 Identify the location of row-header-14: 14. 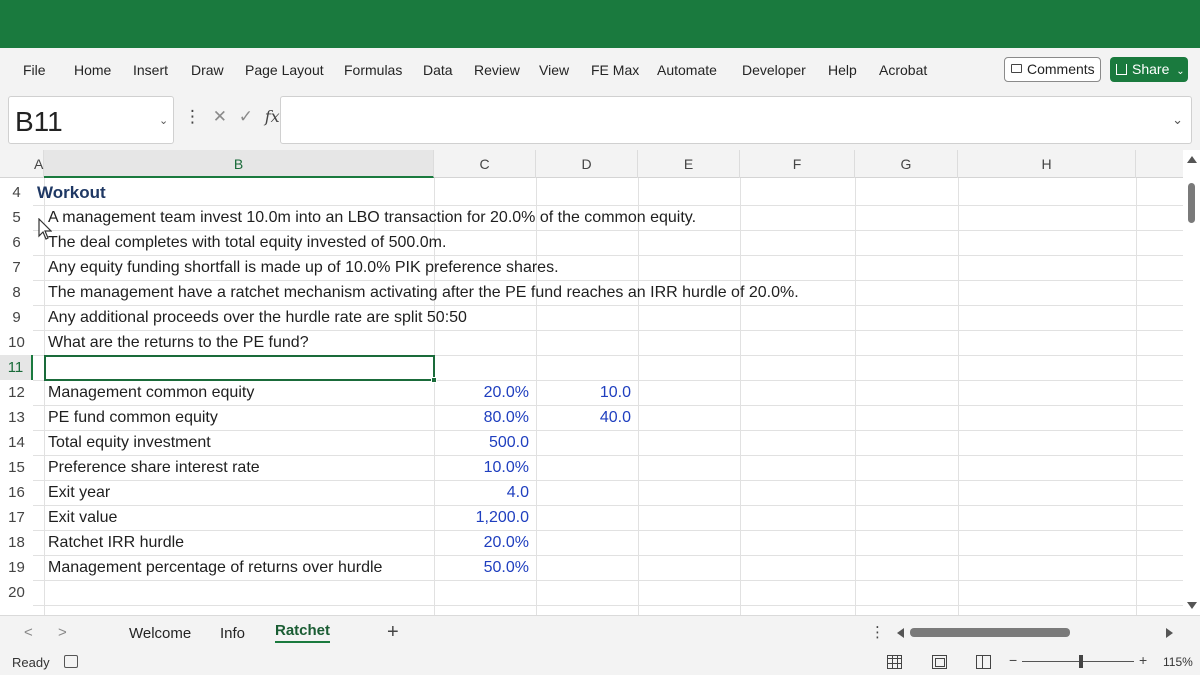
(16, 442).